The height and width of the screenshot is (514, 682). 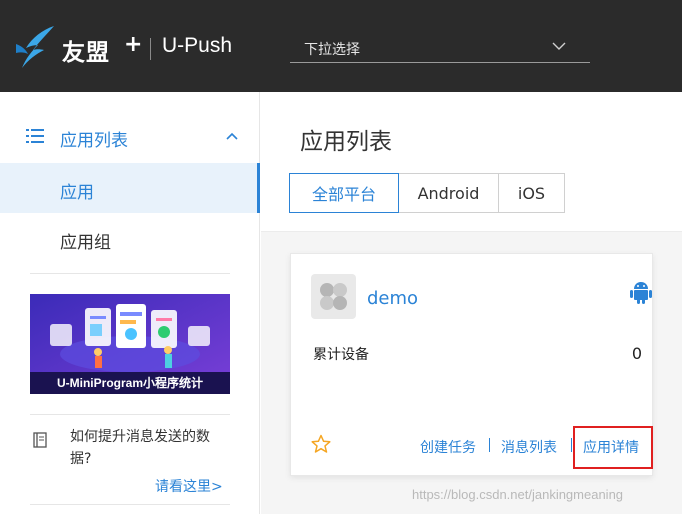 What do you see at coordinates (613, 447) in the screenshot?
I see `highlight-box` at bounding box center [613, 447].